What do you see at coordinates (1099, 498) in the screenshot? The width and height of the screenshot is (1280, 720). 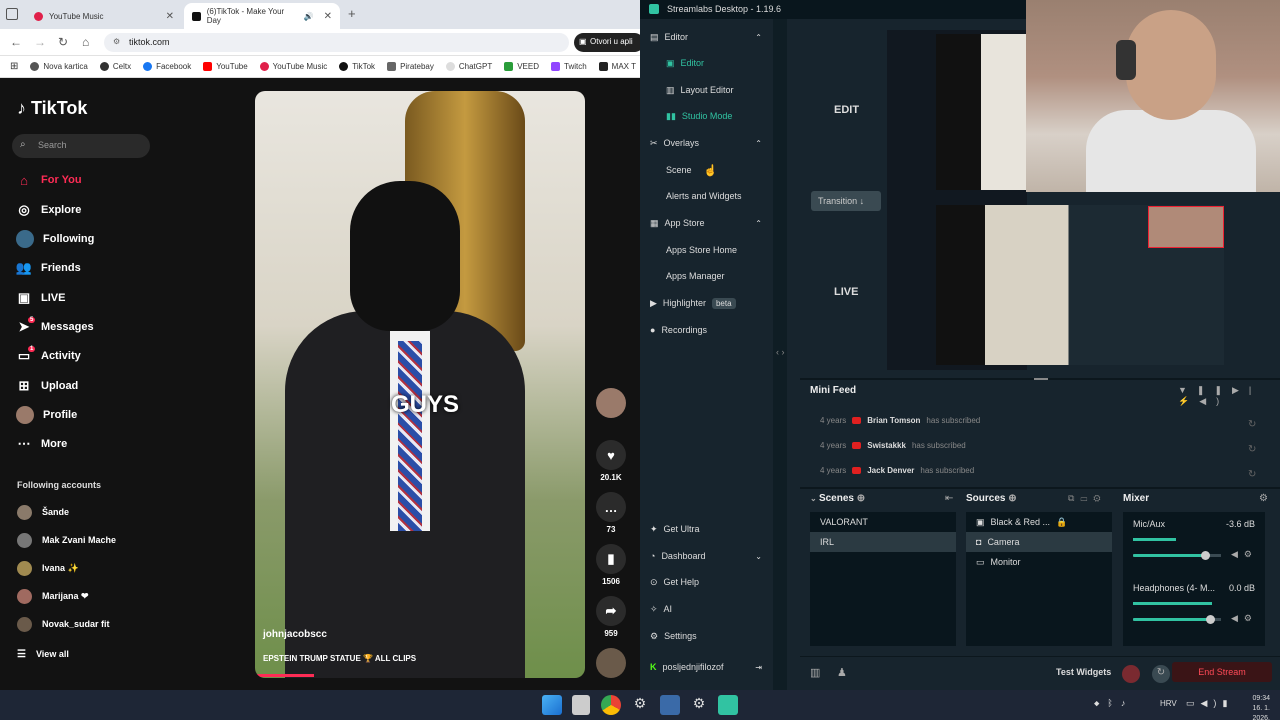 I see `properties-icon: ⚙` at bounding box center [1099, 498].